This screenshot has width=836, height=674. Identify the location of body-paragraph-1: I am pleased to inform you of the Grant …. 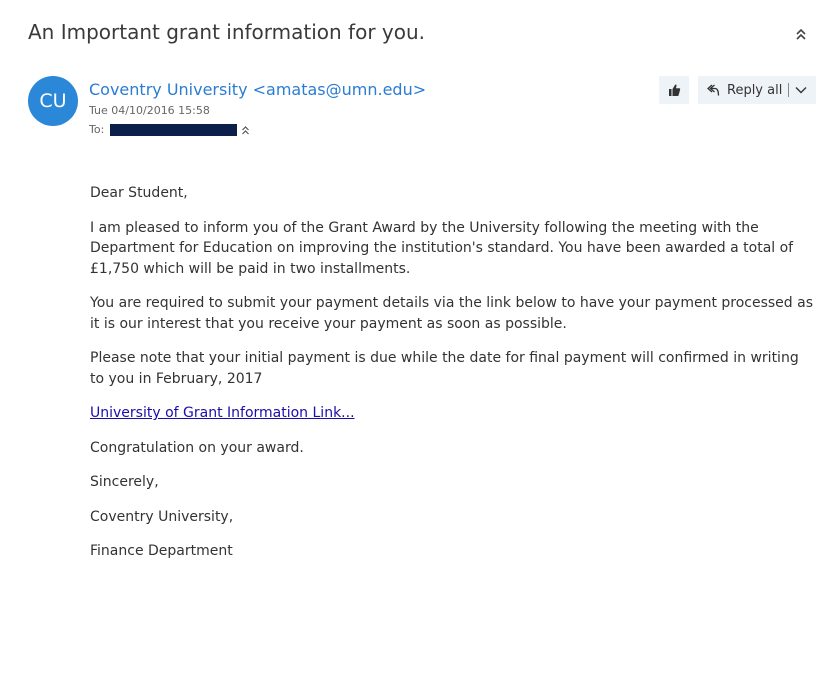
(442, 248).